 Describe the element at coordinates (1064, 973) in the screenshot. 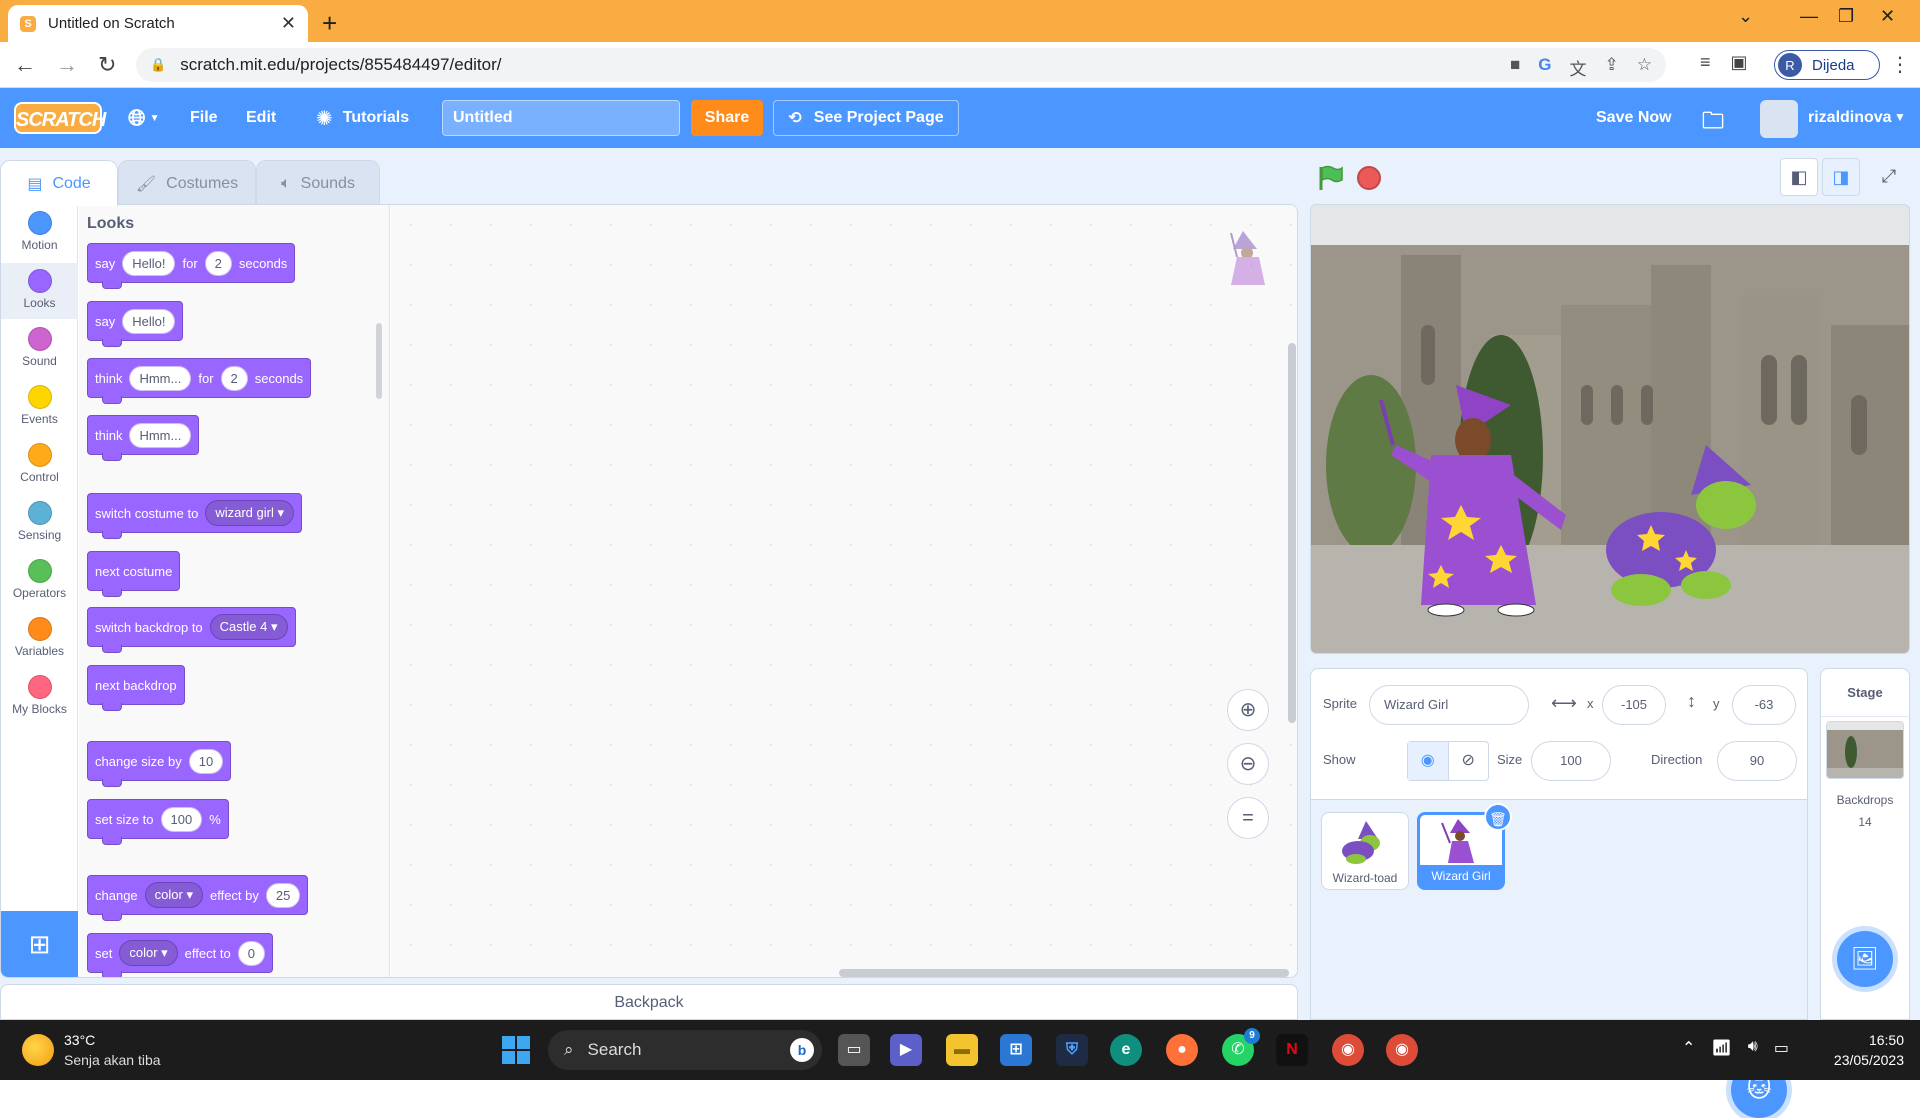

I see `workspace-horizontal-scrollbar` at that location.